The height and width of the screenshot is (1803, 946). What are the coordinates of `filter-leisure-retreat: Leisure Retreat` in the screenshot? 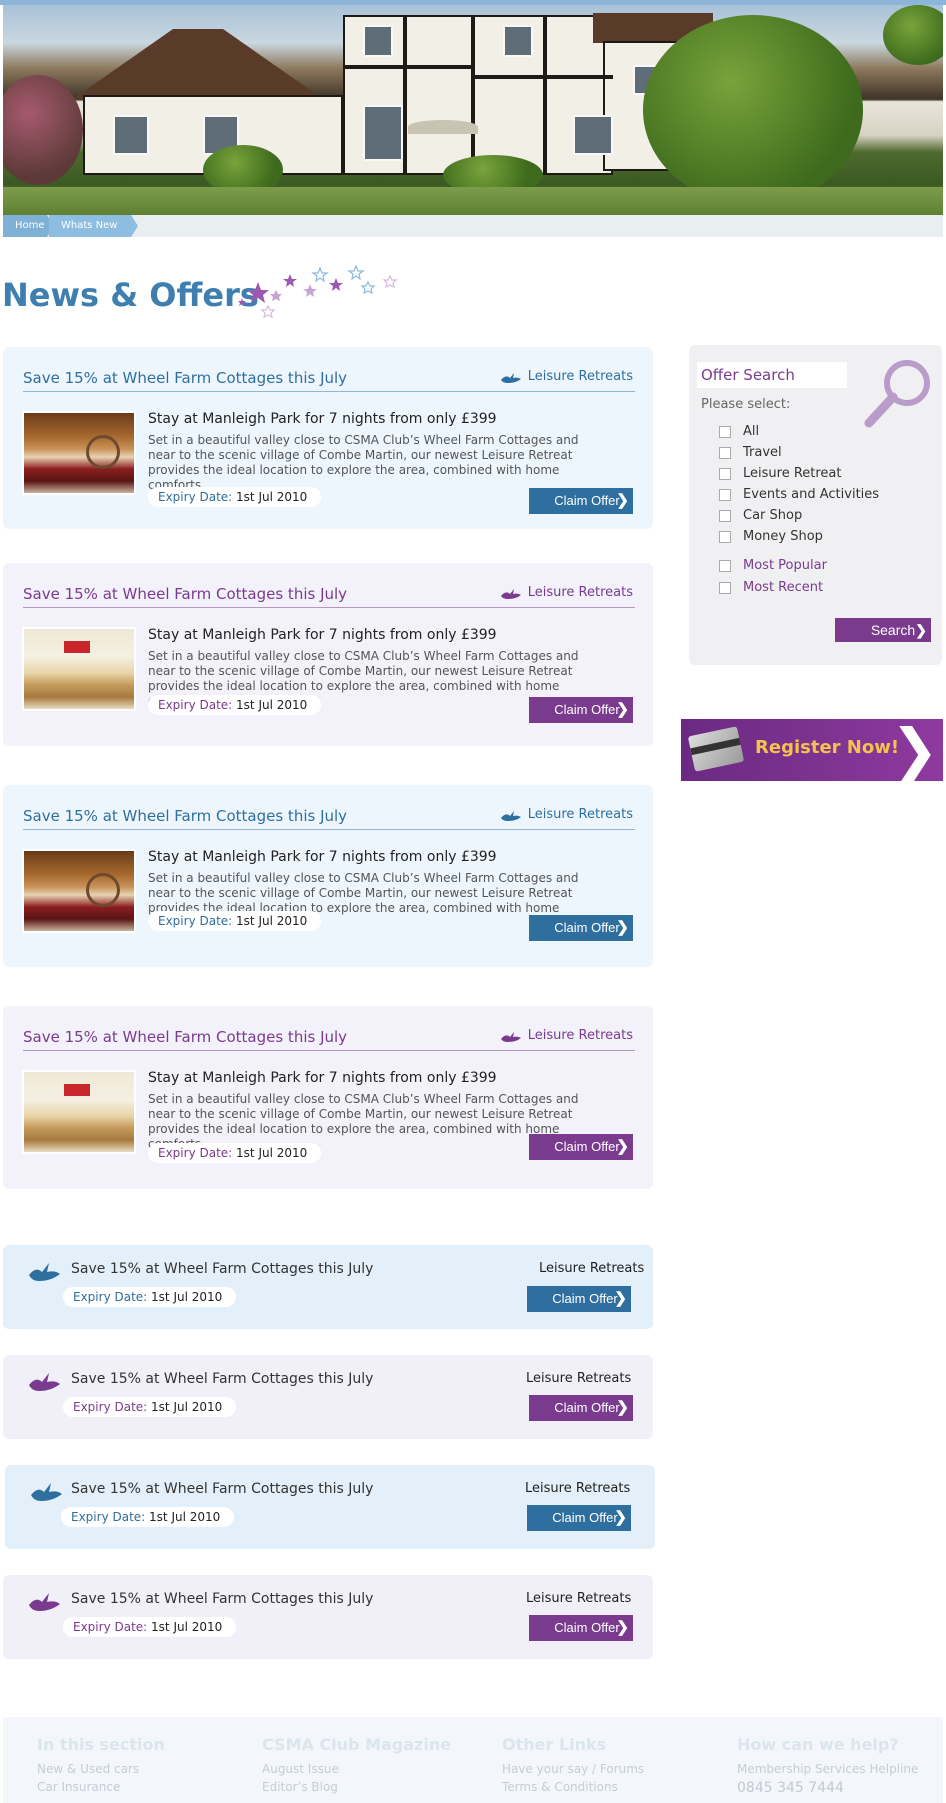 It's located at (780, 473).